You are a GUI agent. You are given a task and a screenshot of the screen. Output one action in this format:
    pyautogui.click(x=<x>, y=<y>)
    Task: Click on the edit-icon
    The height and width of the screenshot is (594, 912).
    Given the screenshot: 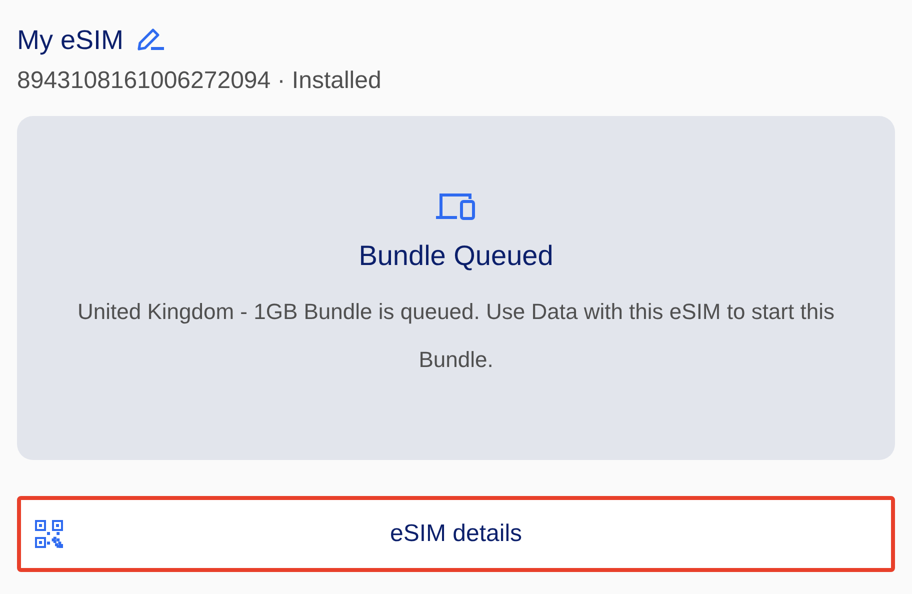 What is the action you would take?
    pyautogui.click(x=150, y=40)
    